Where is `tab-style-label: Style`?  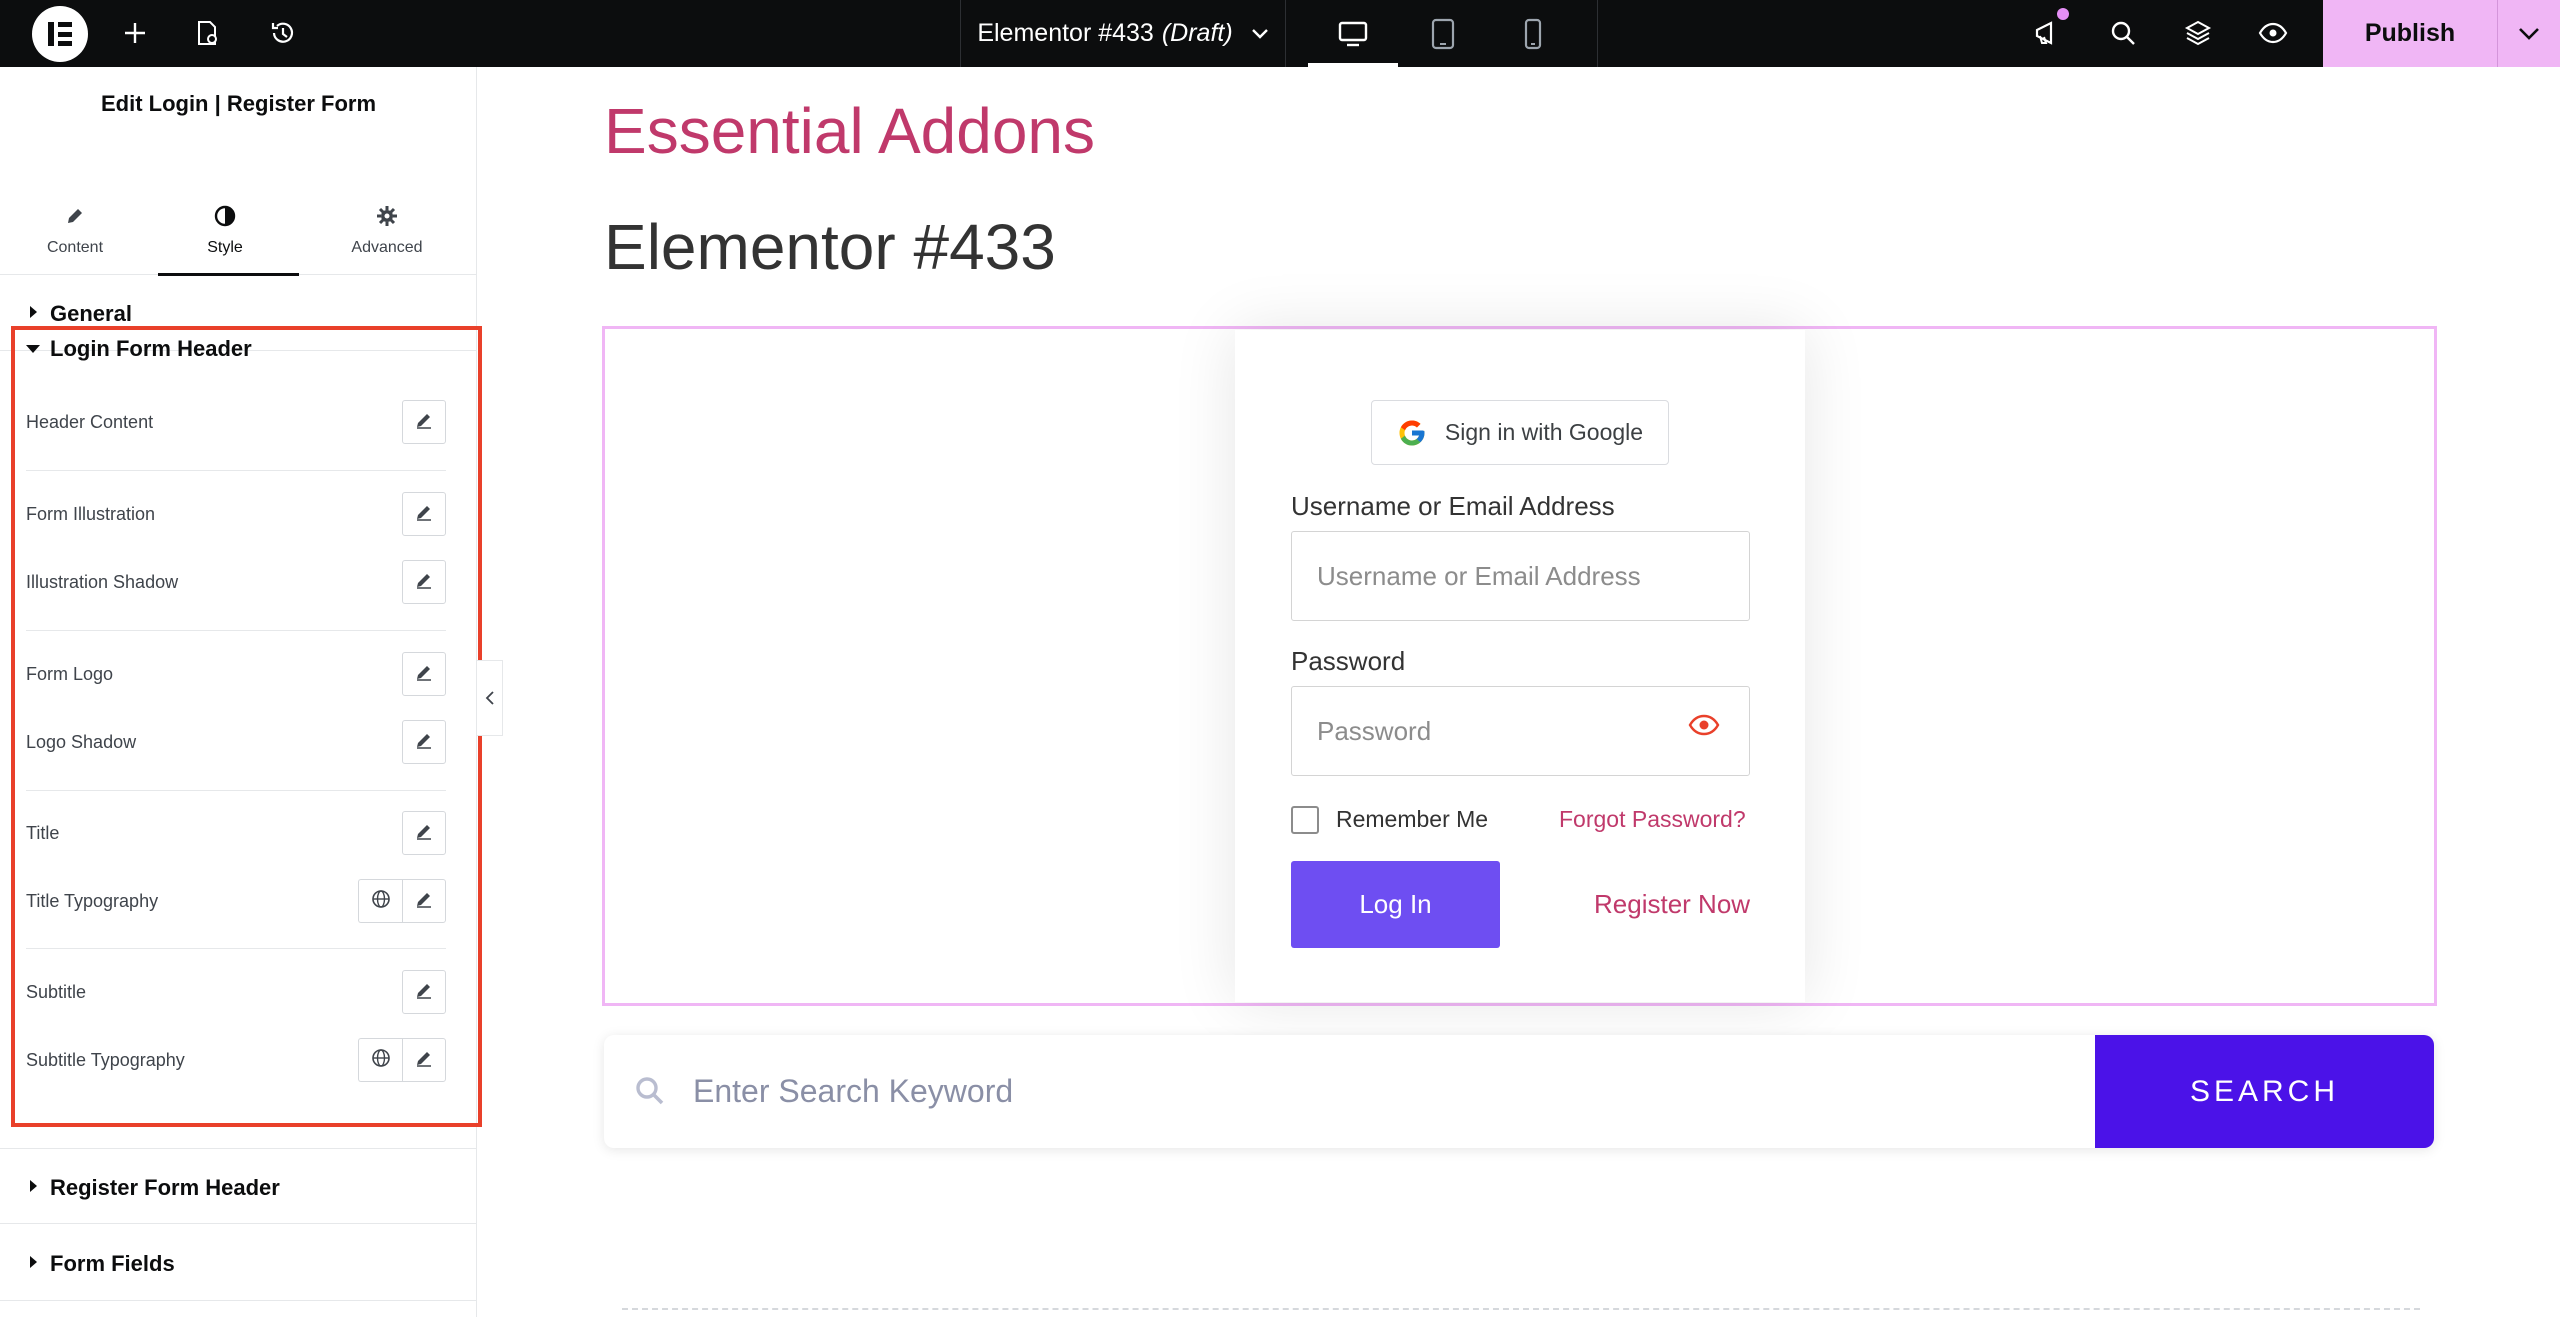 tab-style-label: Style is located at coordinates (225, 247).